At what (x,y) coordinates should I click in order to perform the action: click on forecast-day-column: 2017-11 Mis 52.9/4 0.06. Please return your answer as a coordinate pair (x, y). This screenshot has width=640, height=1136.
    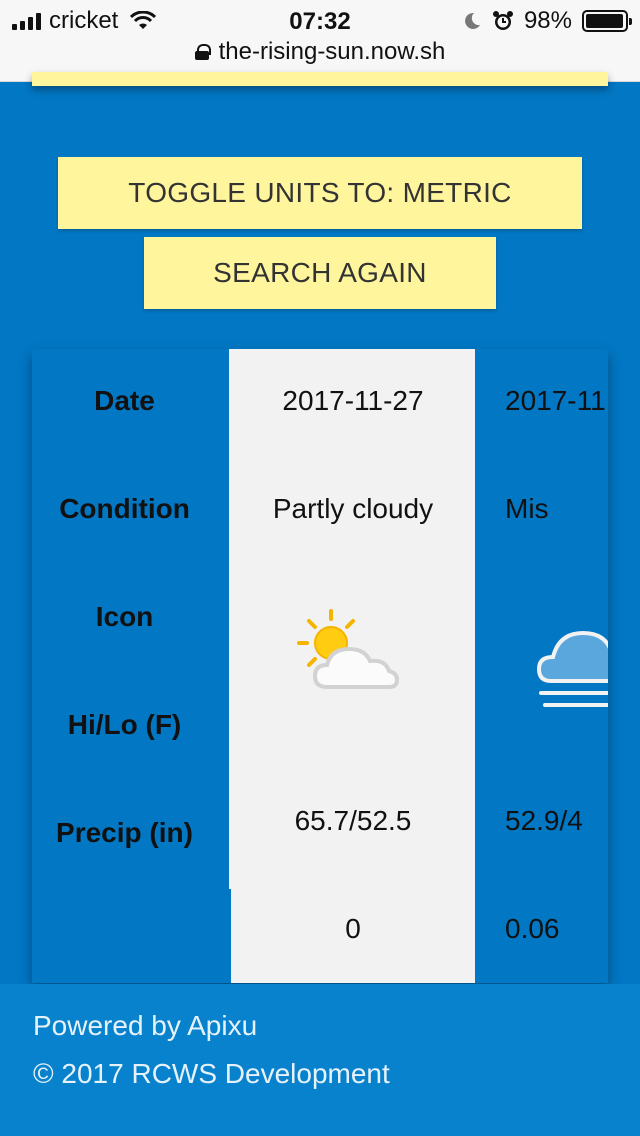
    Looking at the image, I should click on (541, 666).